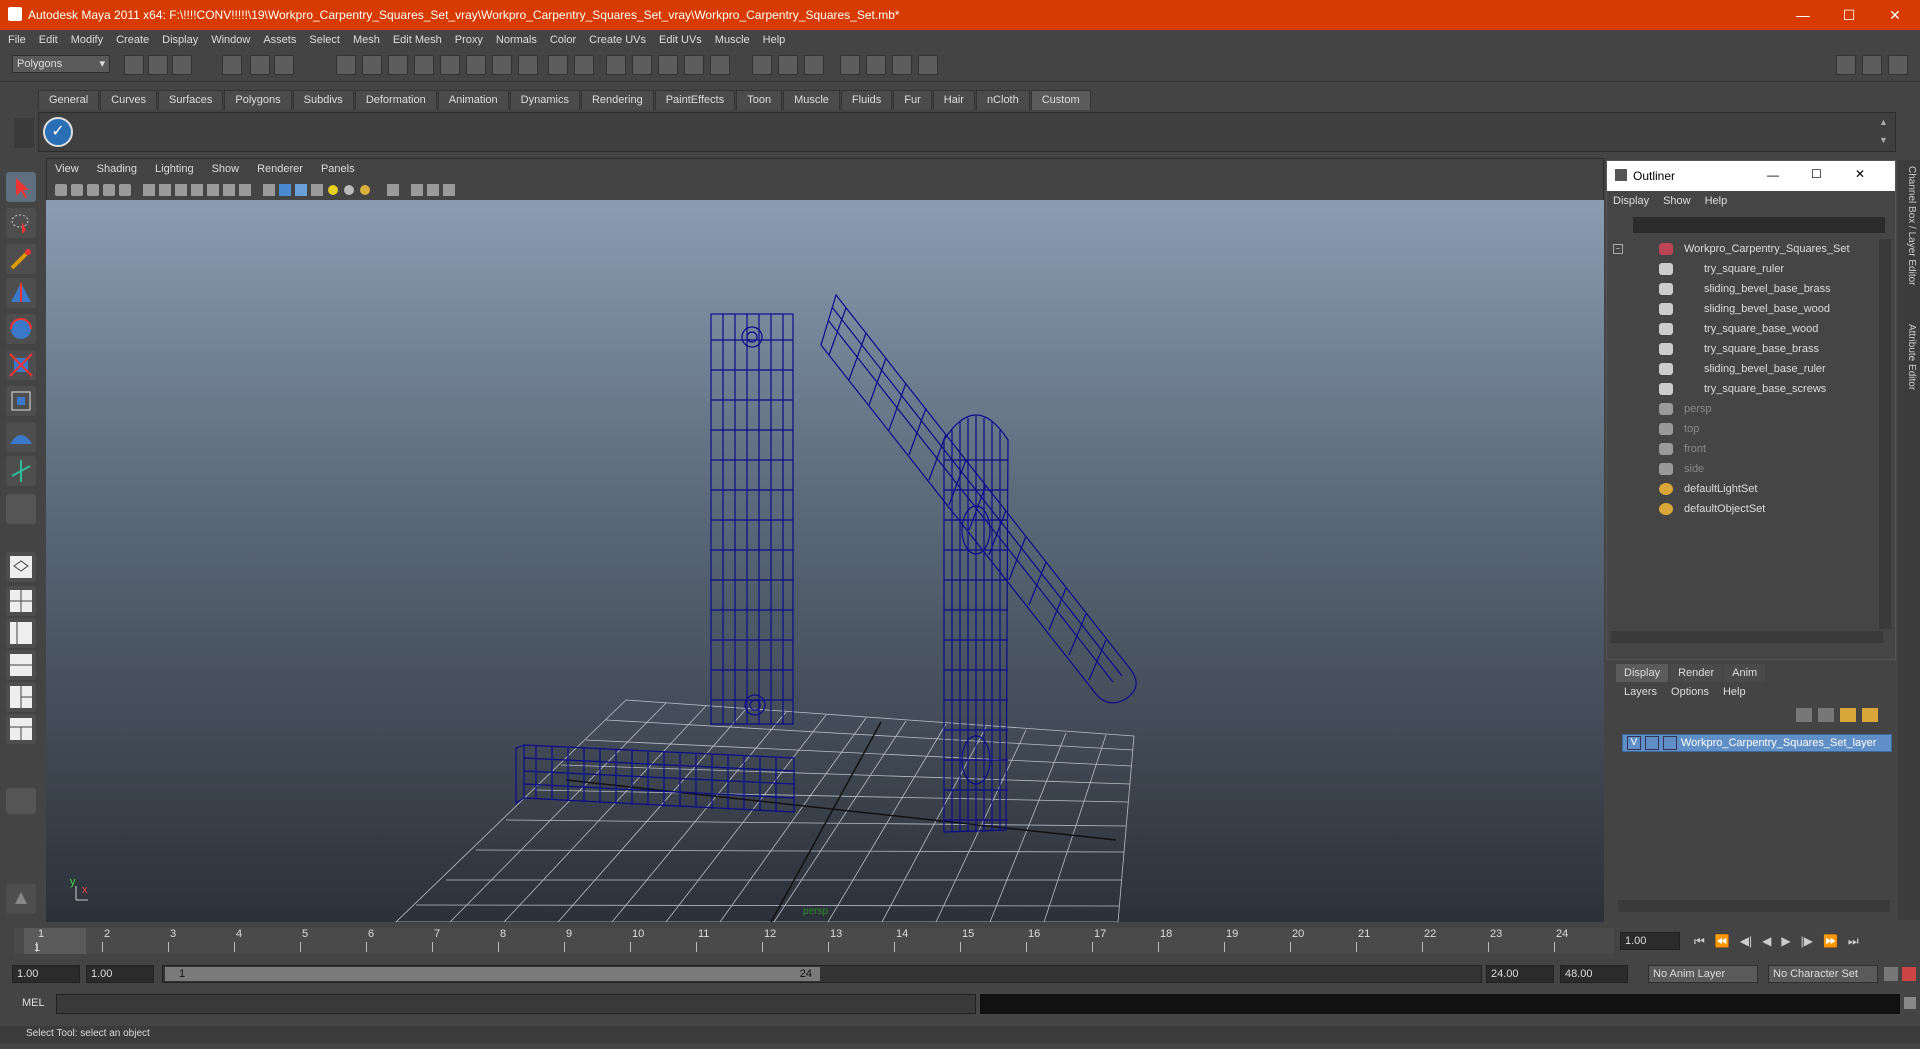 This screenshot has width=1920, height=1049. What do you see at coordinates (1746, 941) in the screenshot?
I see `step-back-frame-icon: ◀|` at bounding box center [1746, 941].